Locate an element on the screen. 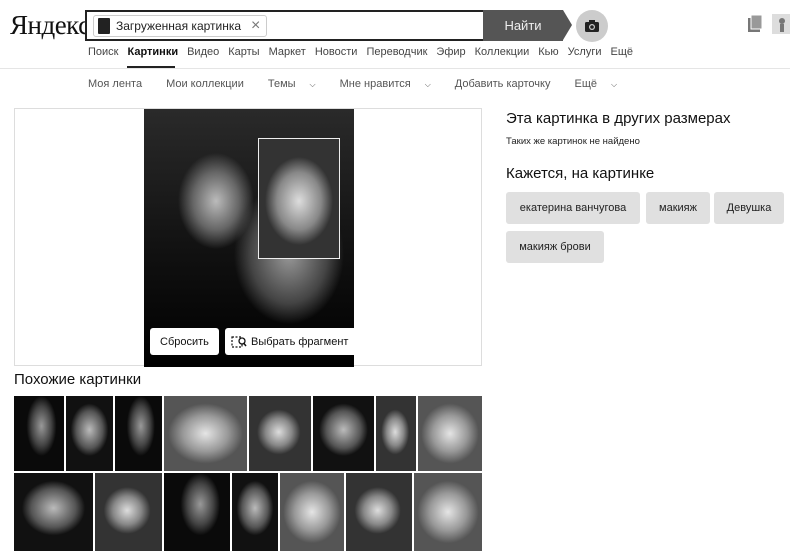 Image resolution: width=790 pixels, height=551 pixels. header-divider is located at coordinates (395, 68).